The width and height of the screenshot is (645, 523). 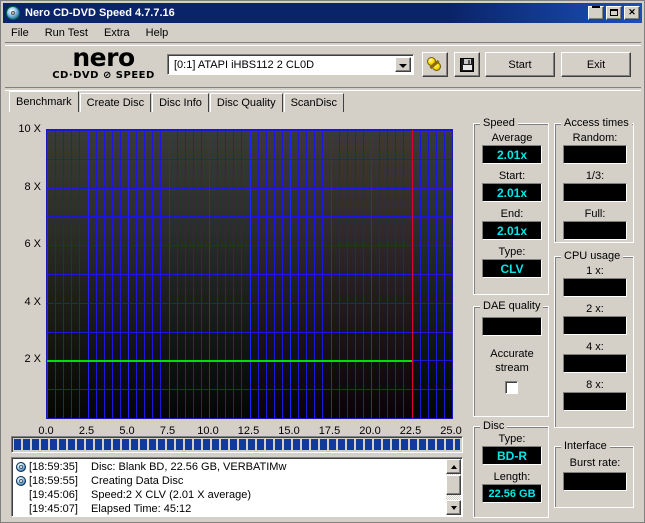 I want to click on minimize-button, so click(x=596, y=13).